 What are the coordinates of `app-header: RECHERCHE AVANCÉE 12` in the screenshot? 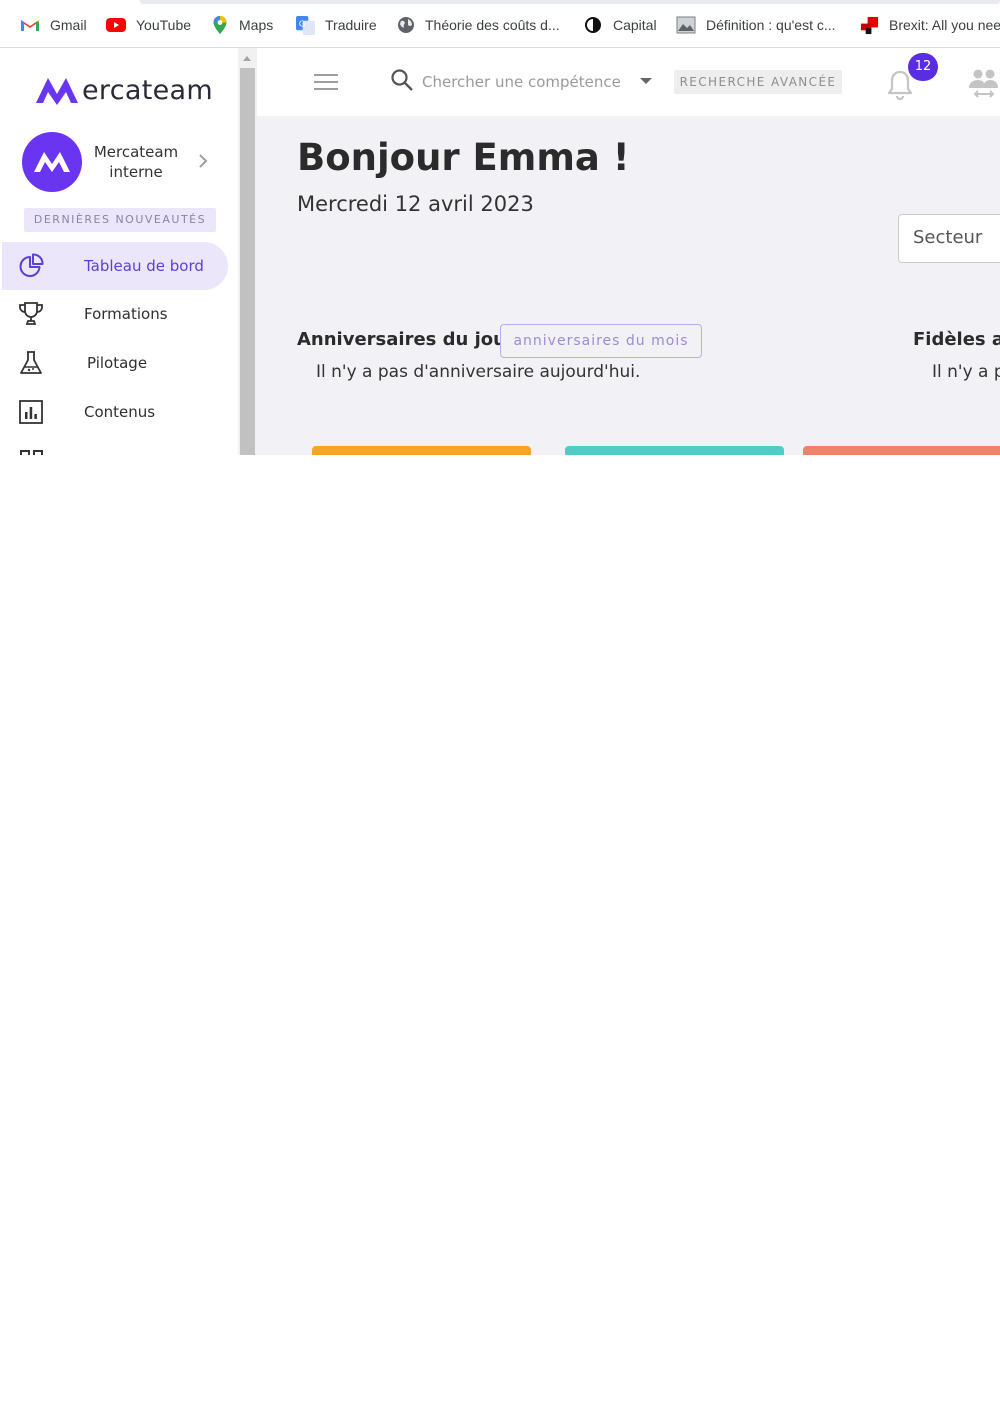 It's located at (628, 82).